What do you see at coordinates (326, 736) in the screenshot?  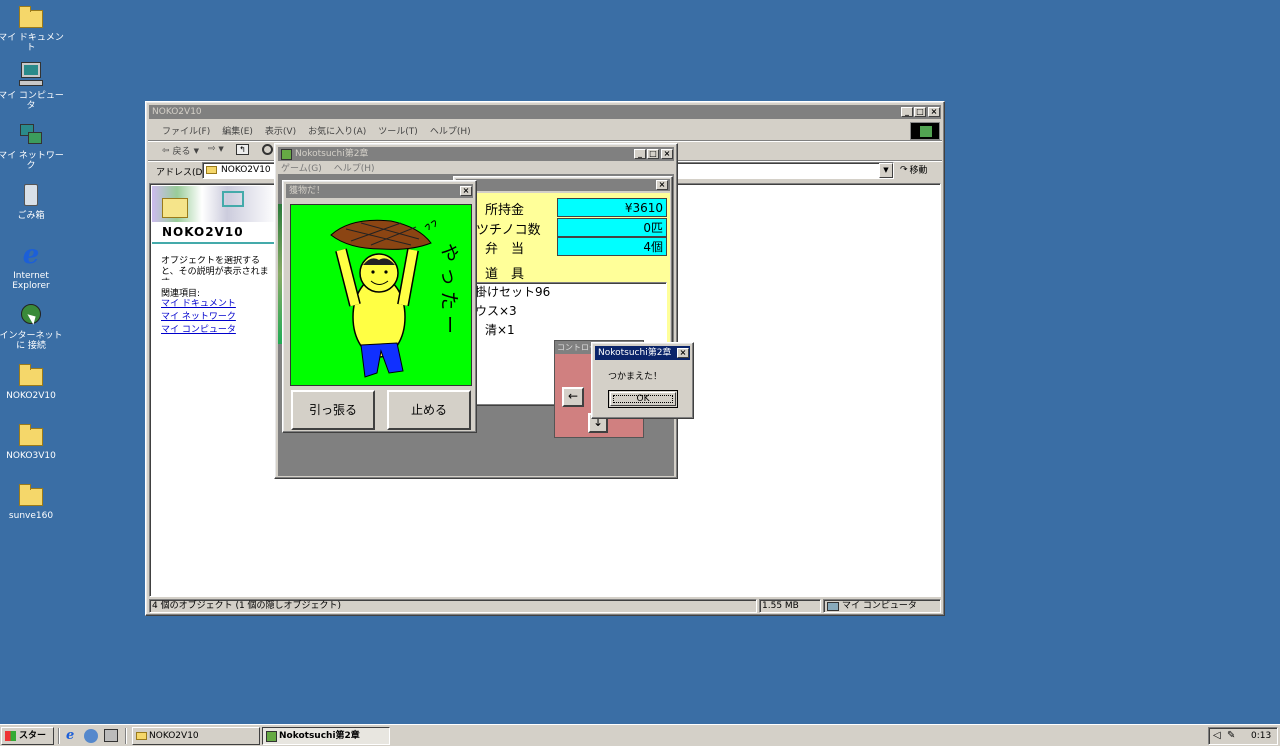 I see `task-button-nokotsuchi: Nokotsuchi第2章` at bounding box center [326, 736].